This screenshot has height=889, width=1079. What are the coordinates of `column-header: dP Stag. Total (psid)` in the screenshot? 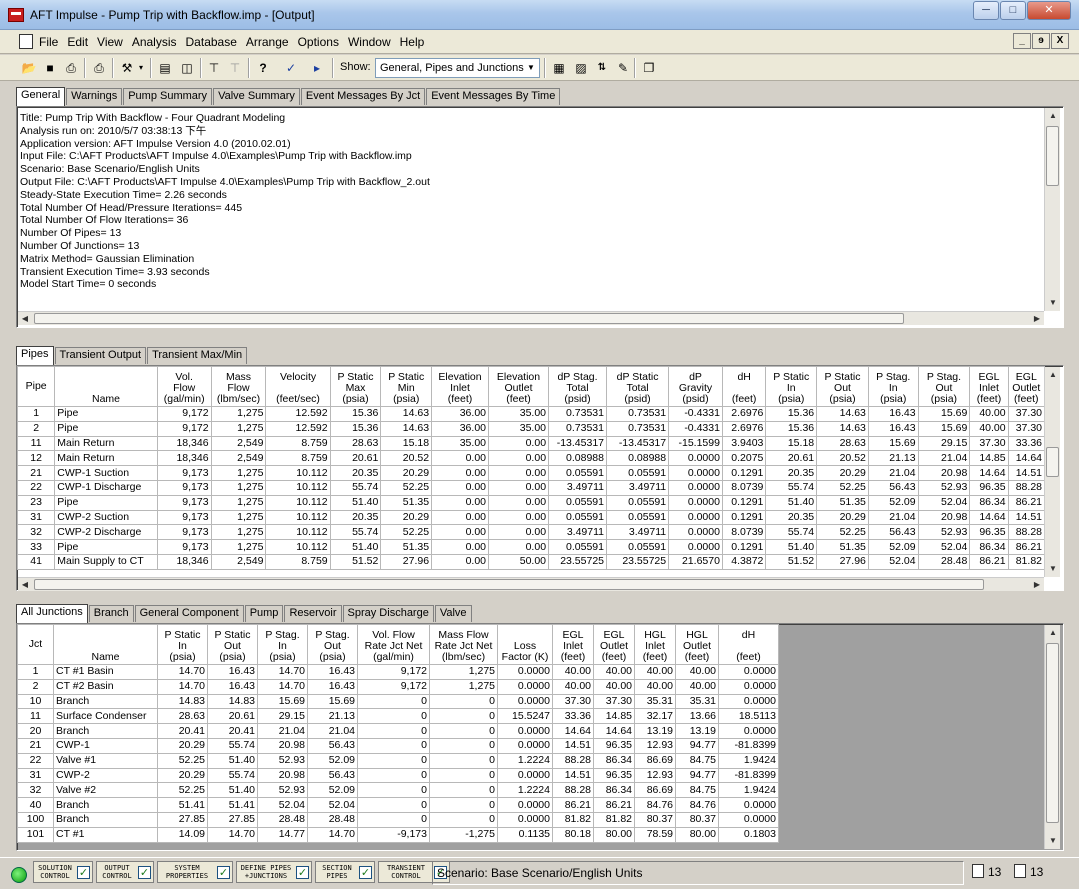 It's located at (577, 386).